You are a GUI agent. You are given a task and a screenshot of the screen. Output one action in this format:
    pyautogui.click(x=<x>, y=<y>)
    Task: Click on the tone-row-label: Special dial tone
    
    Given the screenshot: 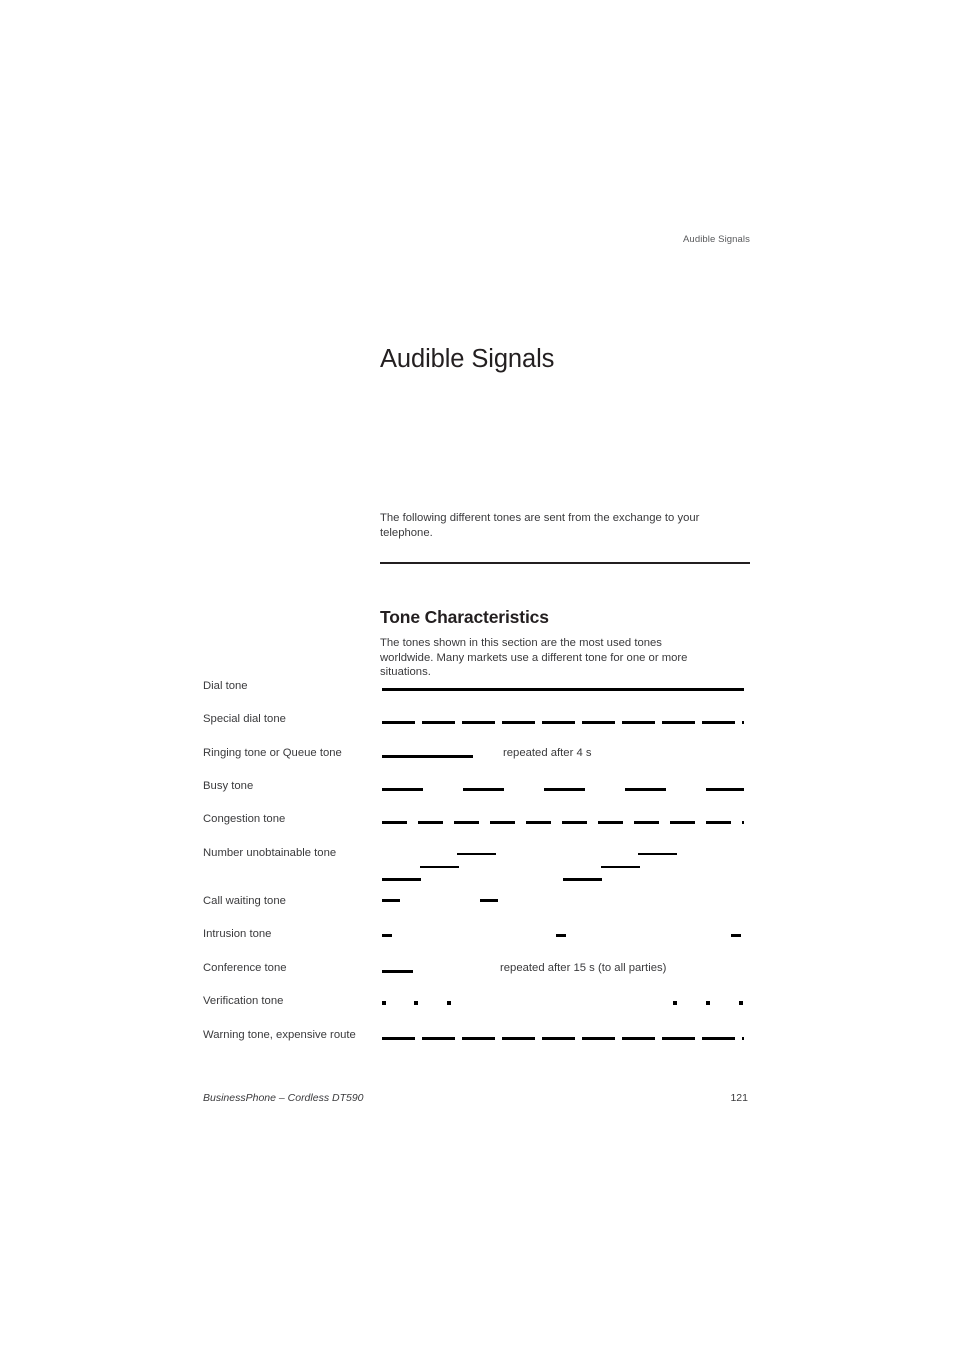 What is the action you would take?
    pyautogui.click(x=244, y=719)
    